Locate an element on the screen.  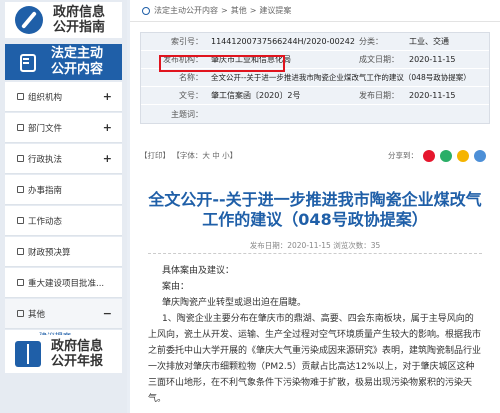
highlight-box is located at coordinates (222, 63).